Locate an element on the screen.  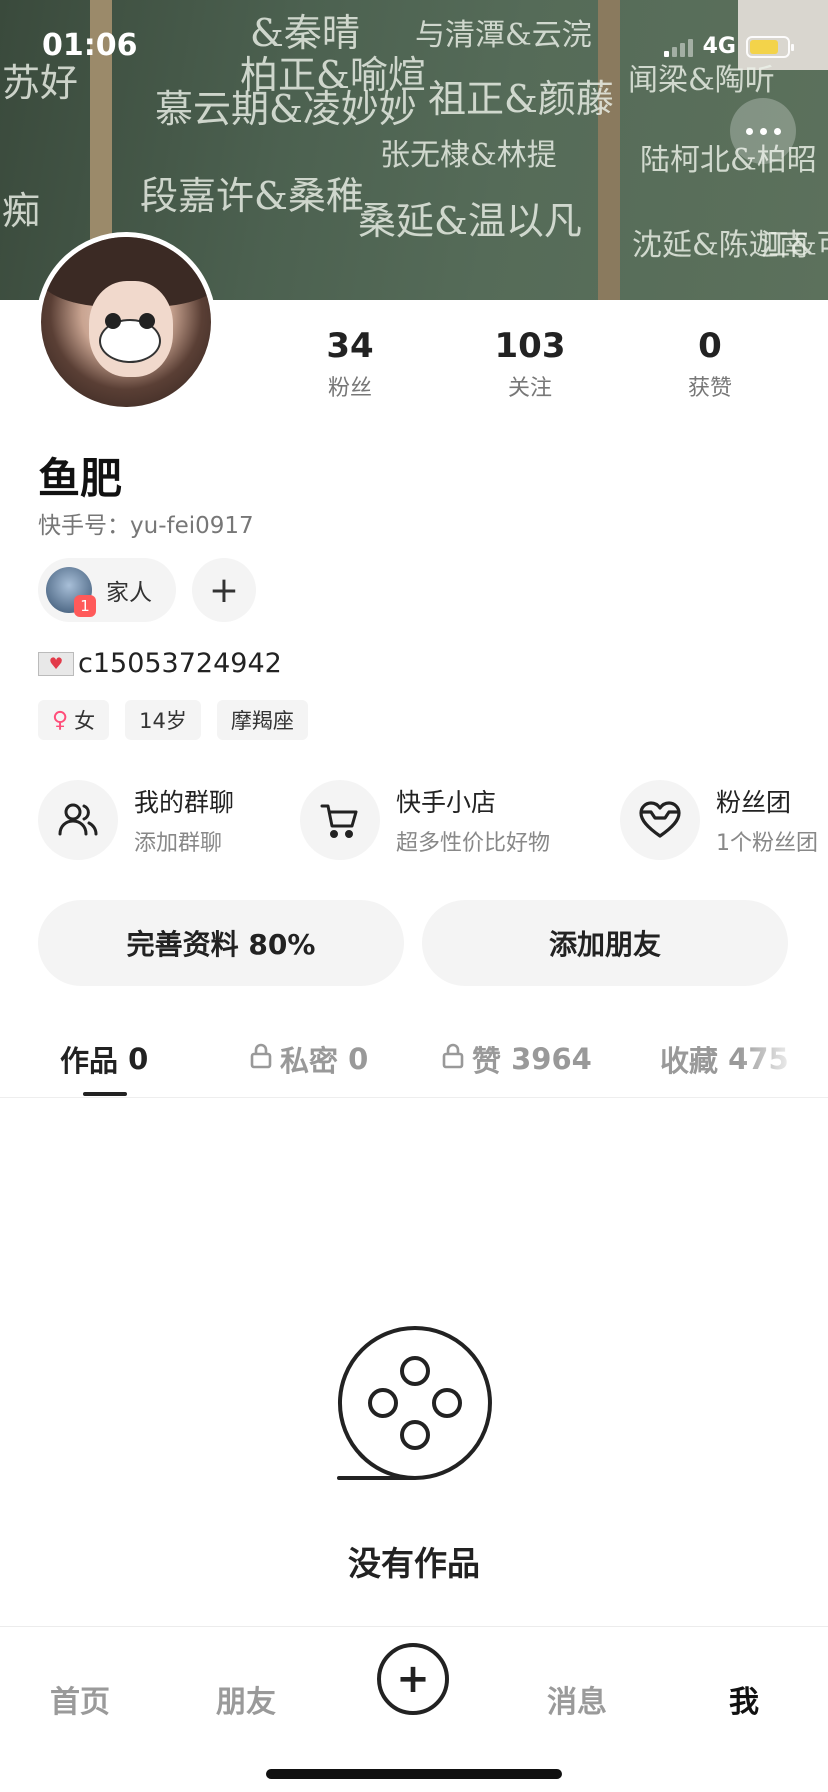
profile-tags: ♀ 女 14岁 摩羯座 is located at coordinates (173, 720).